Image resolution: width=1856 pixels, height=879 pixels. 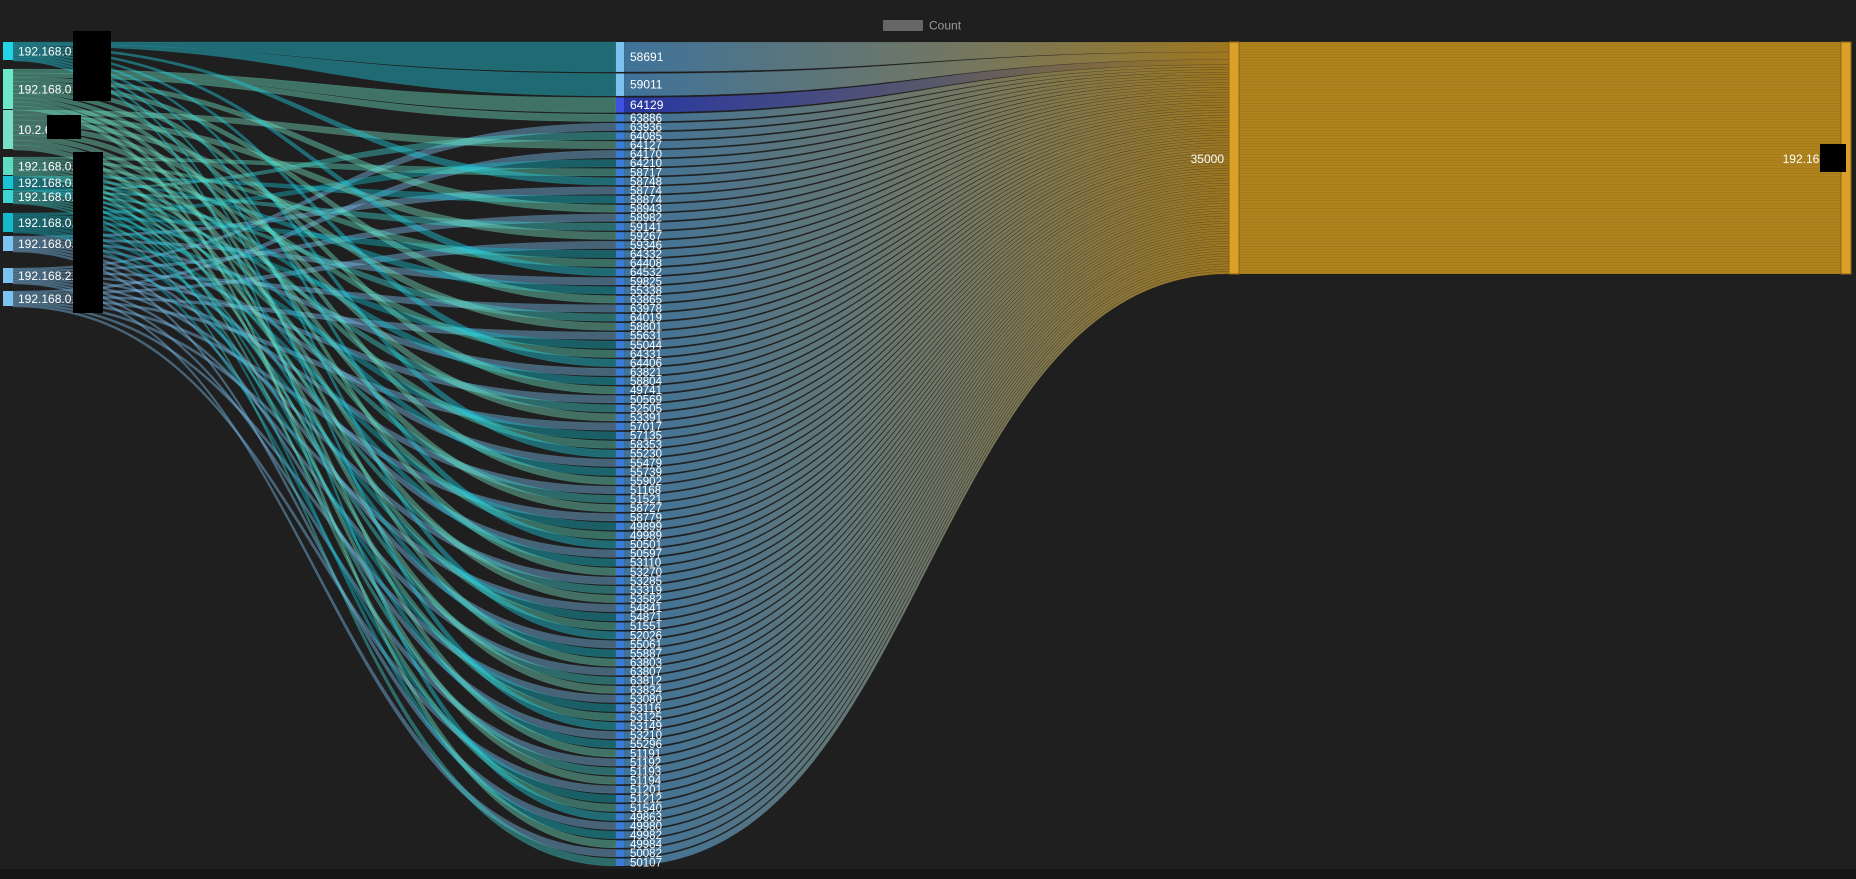 I want to click on source-label: 192.168.2., so click(x=46, y=276).